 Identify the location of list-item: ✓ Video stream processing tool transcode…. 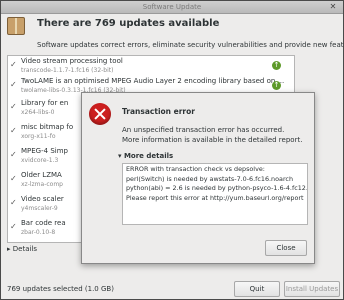
(151, 66).